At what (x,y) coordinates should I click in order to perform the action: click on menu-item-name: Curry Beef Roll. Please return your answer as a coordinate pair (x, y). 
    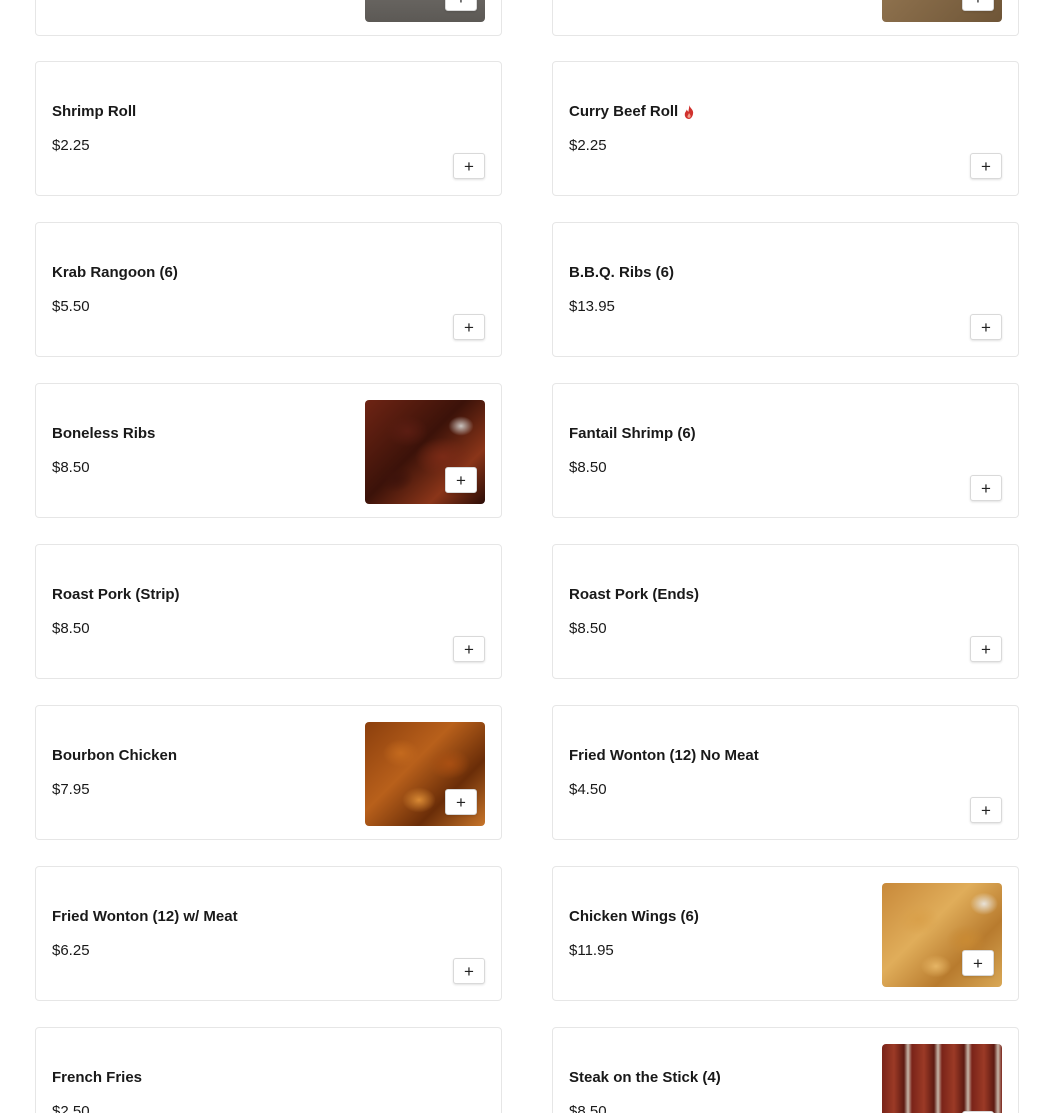
    Looking at the image, I should click on (632, 111).